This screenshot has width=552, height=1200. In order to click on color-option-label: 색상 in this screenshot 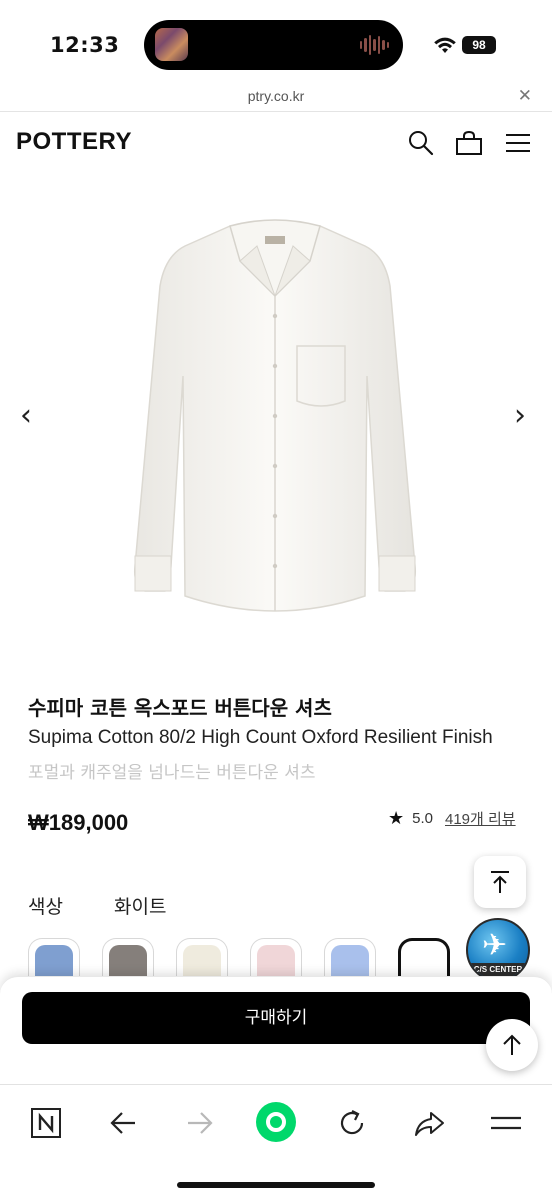, I will do `click(45, 907)`.